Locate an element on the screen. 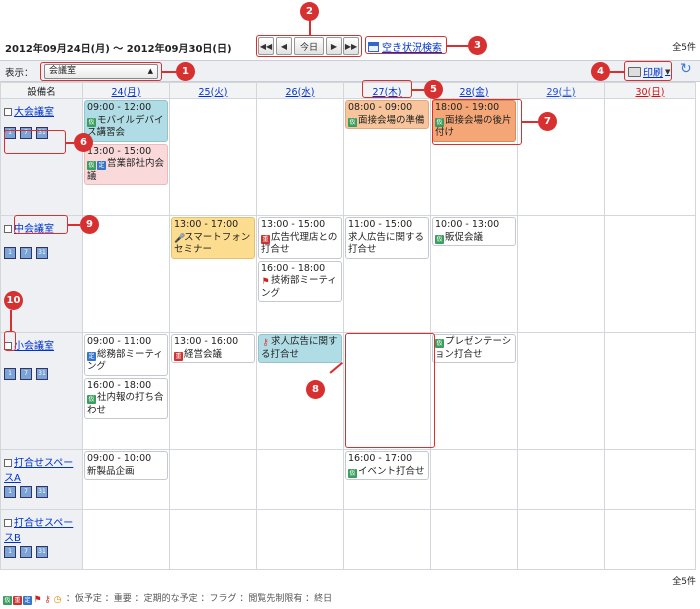 The image size is (700, 609). display-label: 表示： is located at coordinates (19, 73).